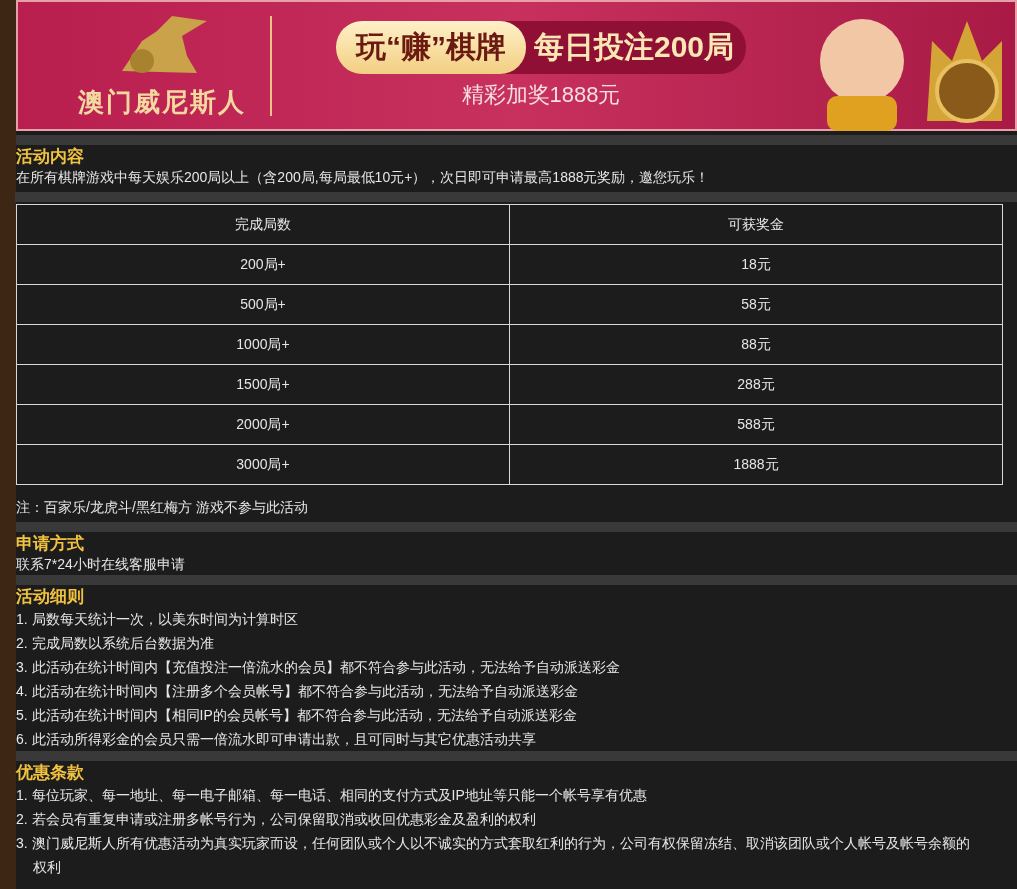 The width and height of the screenshot is (1017, 889). Describe the element at coordinates (157, 619) in the screenshot. I see `rule-item: 1. 局数每天统计一次，以美东时间为计算时区` at that location.